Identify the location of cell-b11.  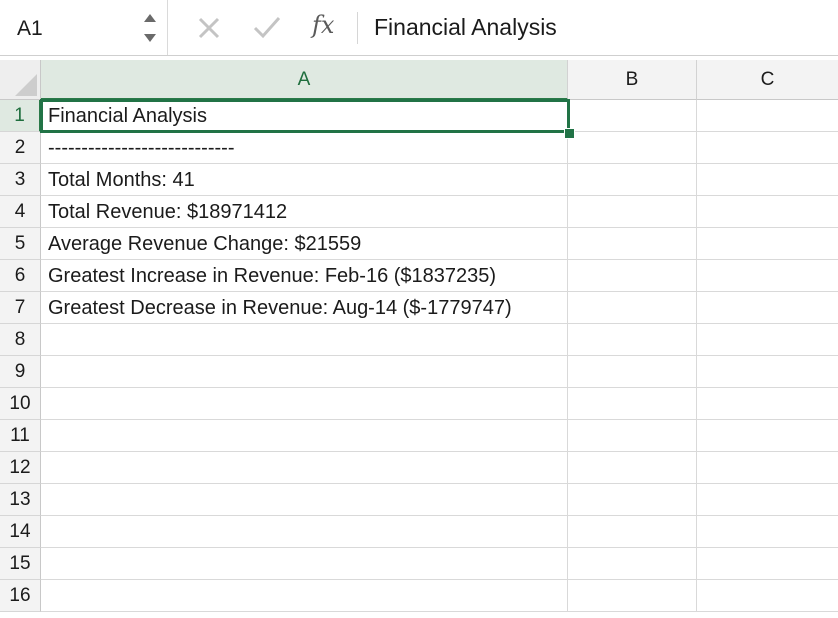
(632, 436).